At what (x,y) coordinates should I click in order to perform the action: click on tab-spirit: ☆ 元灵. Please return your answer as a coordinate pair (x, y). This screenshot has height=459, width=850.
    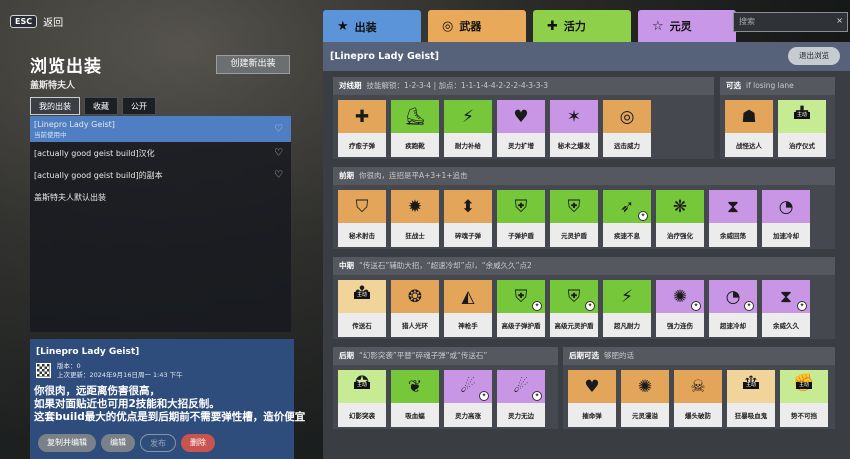
    Looking at the image, I should click on (687, 26).